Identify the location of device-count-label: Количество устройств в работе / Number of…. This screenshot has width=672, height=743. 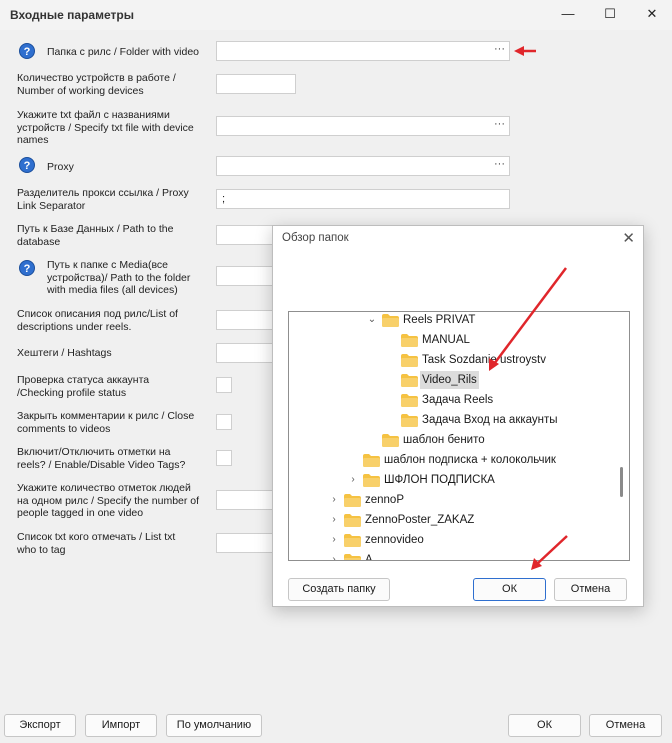
(96, 84).